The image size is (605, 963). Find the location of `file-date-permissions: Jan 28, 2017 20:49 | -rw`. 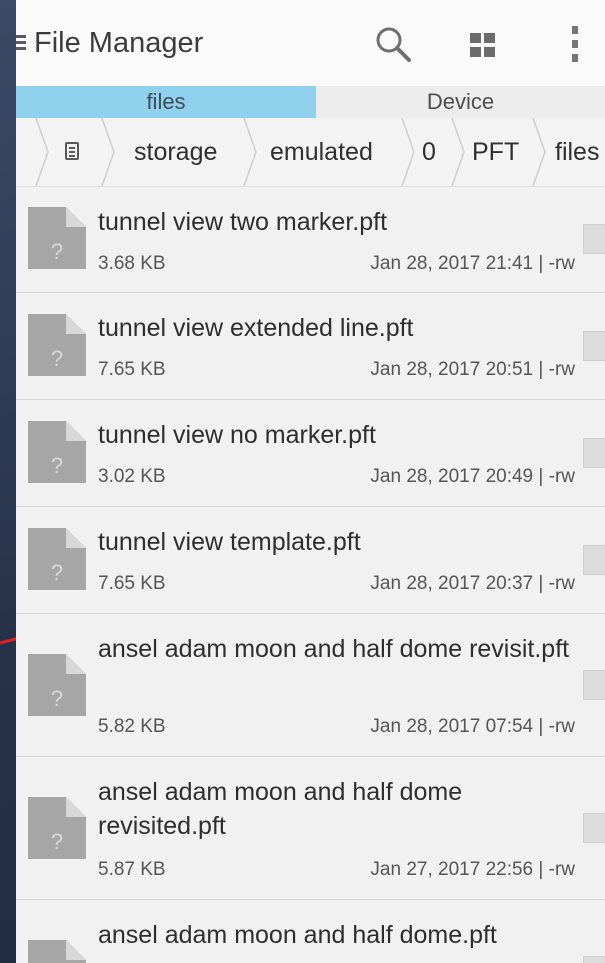

file-date-permissions: Jan 28, 2017 20:49 | -rw is located at coordinates (472, 476).